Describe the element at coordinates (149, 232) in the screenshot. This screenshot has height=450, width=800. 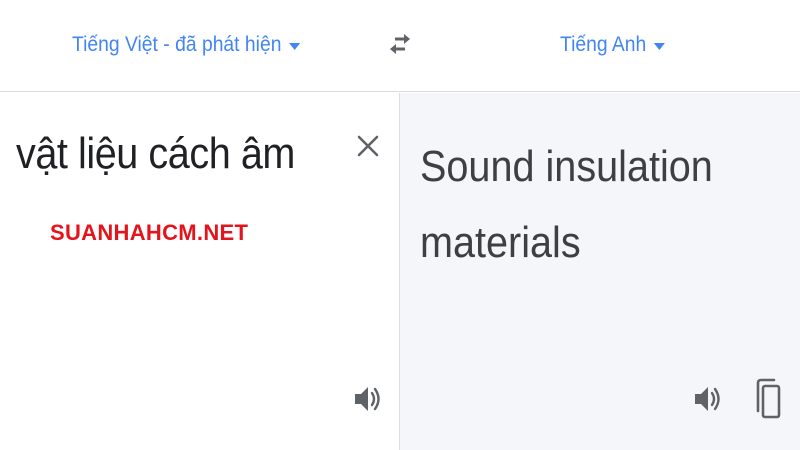
I see `watermark-text: SUANHAHCM.NET` at that location.